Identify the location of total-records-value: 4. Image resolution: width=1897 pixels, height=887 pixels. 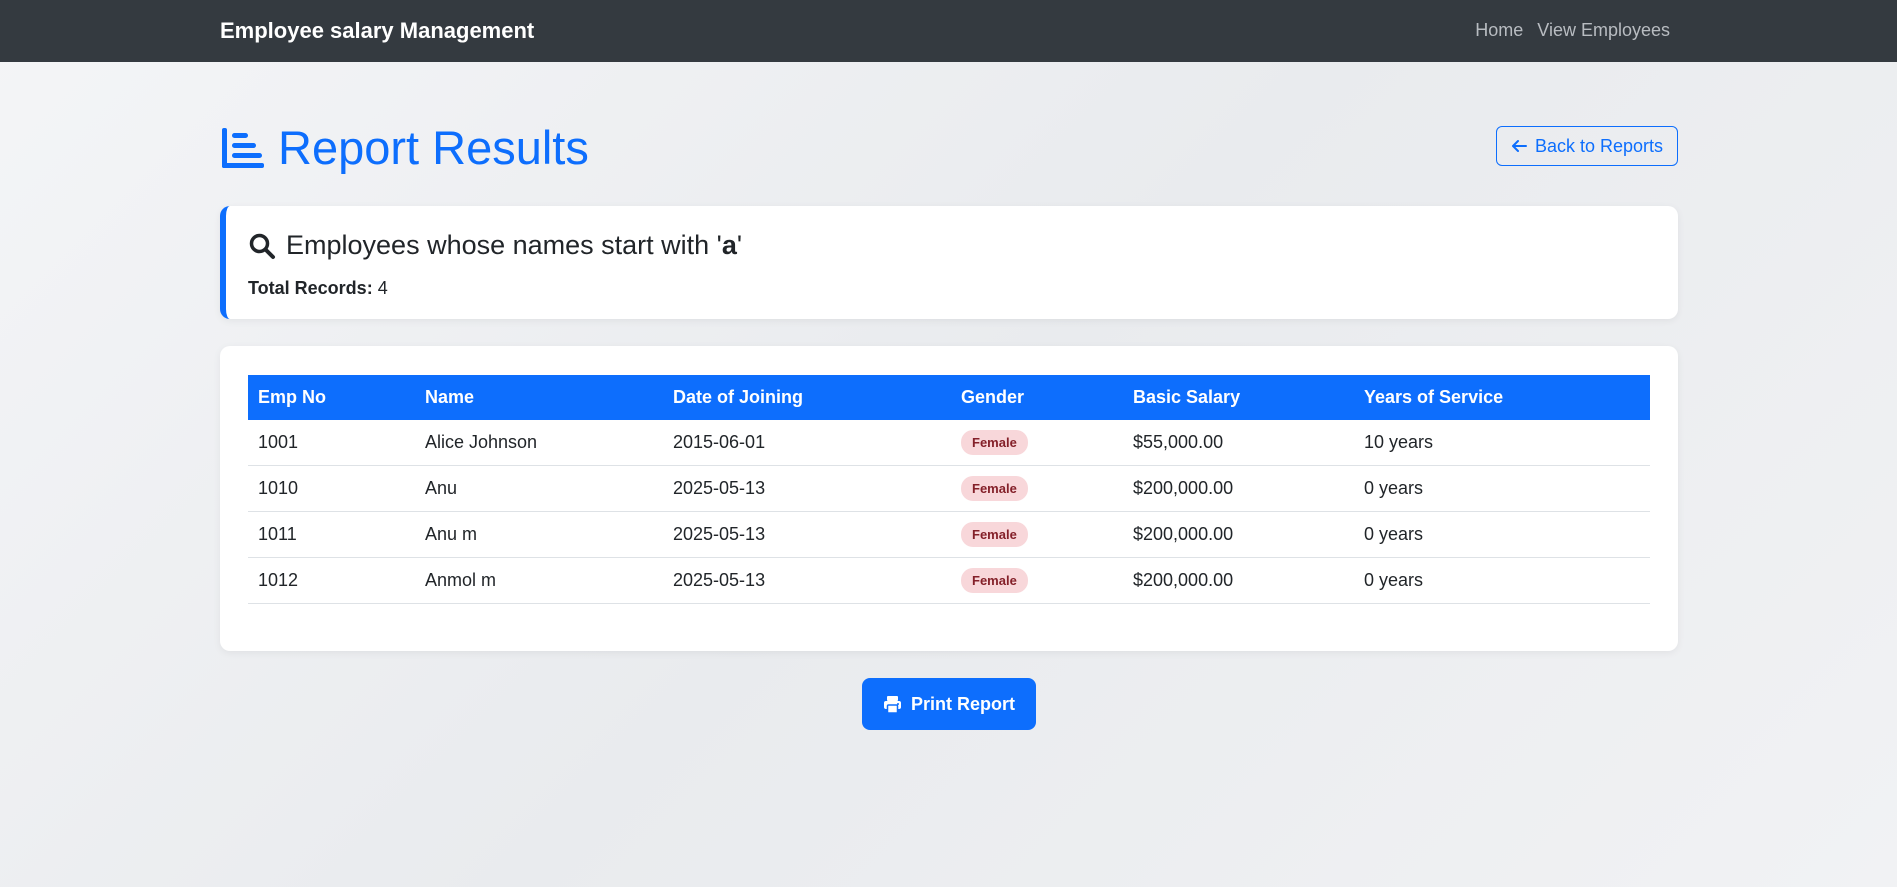
(382, 288).